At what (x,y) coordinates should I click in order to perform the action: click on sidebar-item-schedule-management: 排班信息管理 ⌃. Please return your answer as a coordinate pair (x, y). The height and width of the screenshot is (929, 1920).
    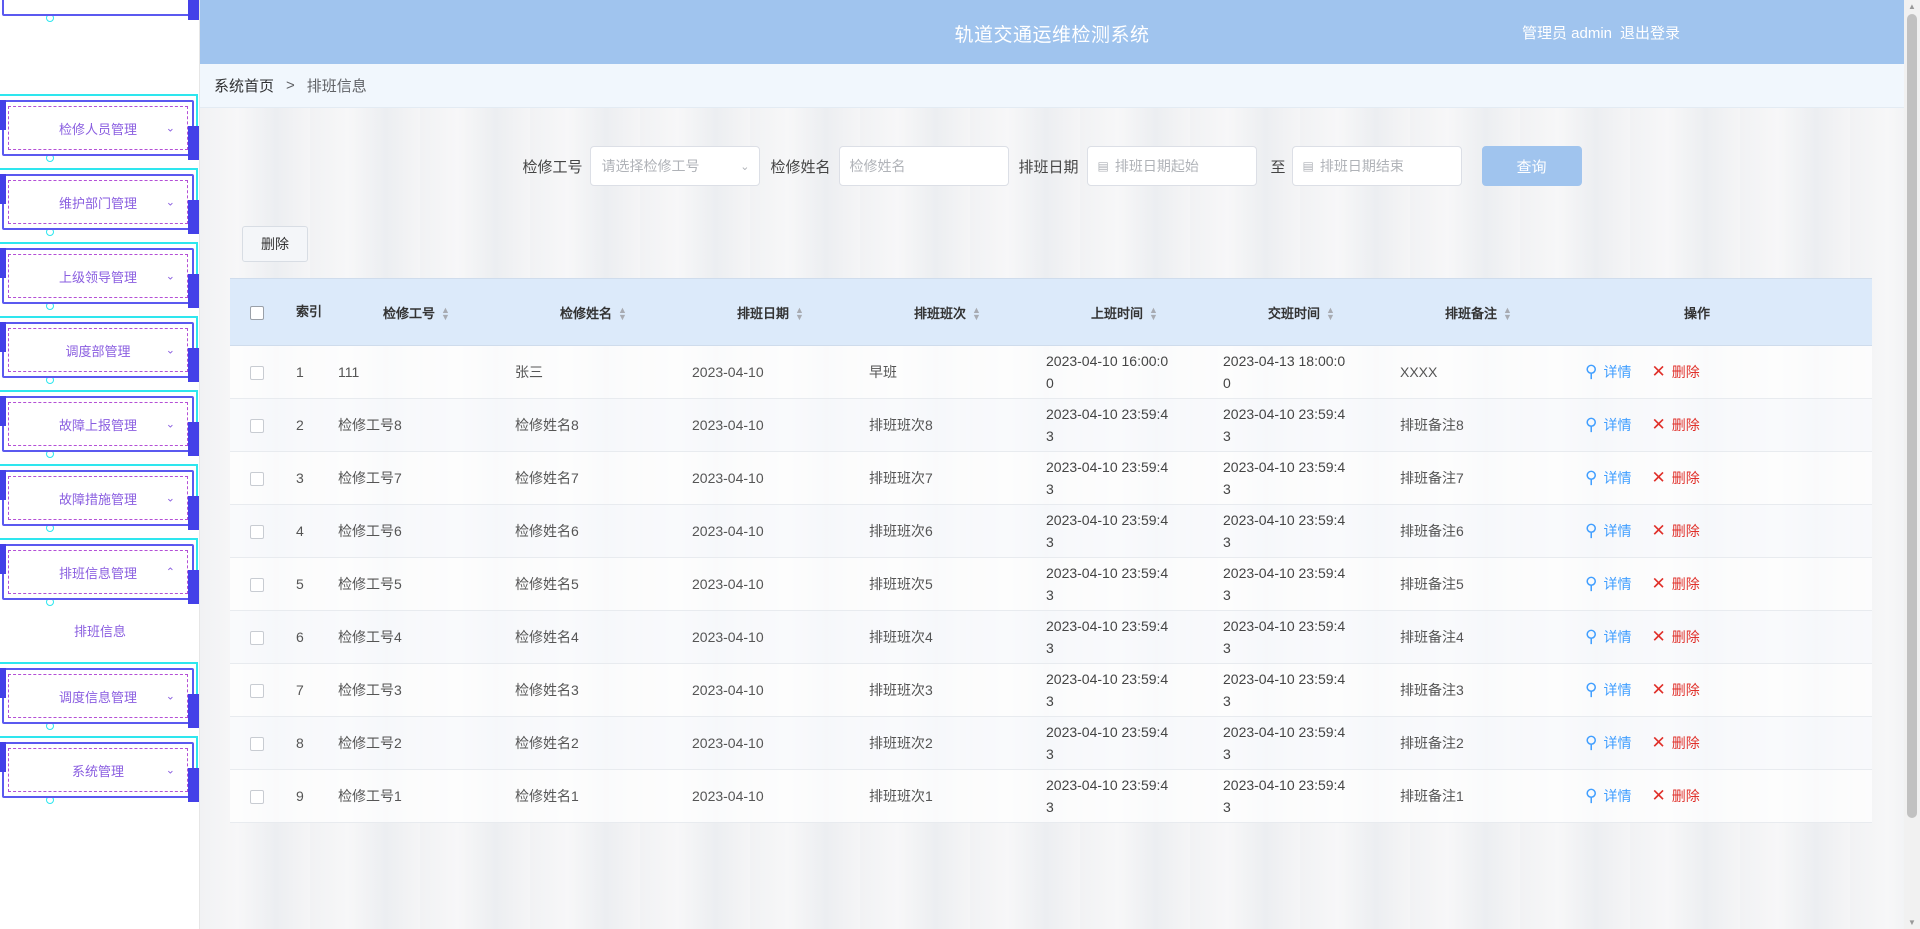
    Looking at the image, I should click on (99, 572).